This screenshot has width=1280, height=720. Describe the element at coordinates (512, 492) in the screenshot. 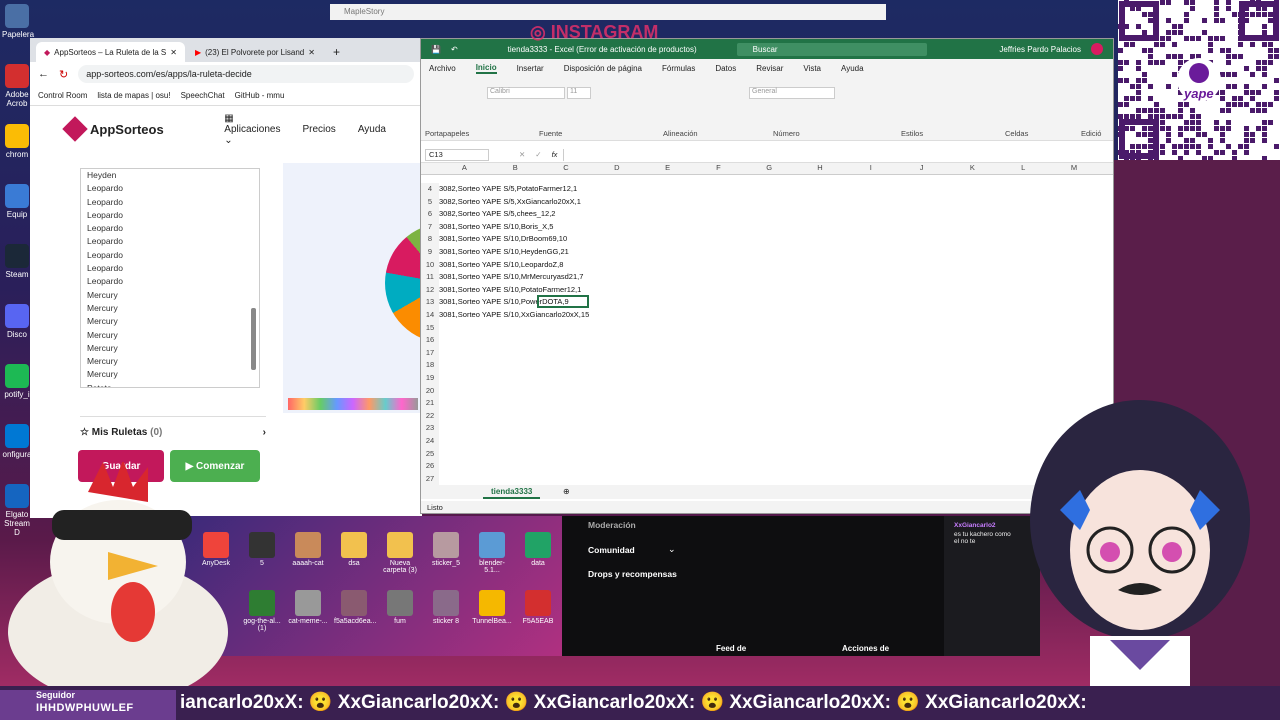

I see `sheet-tab: tienda3333` at that location.